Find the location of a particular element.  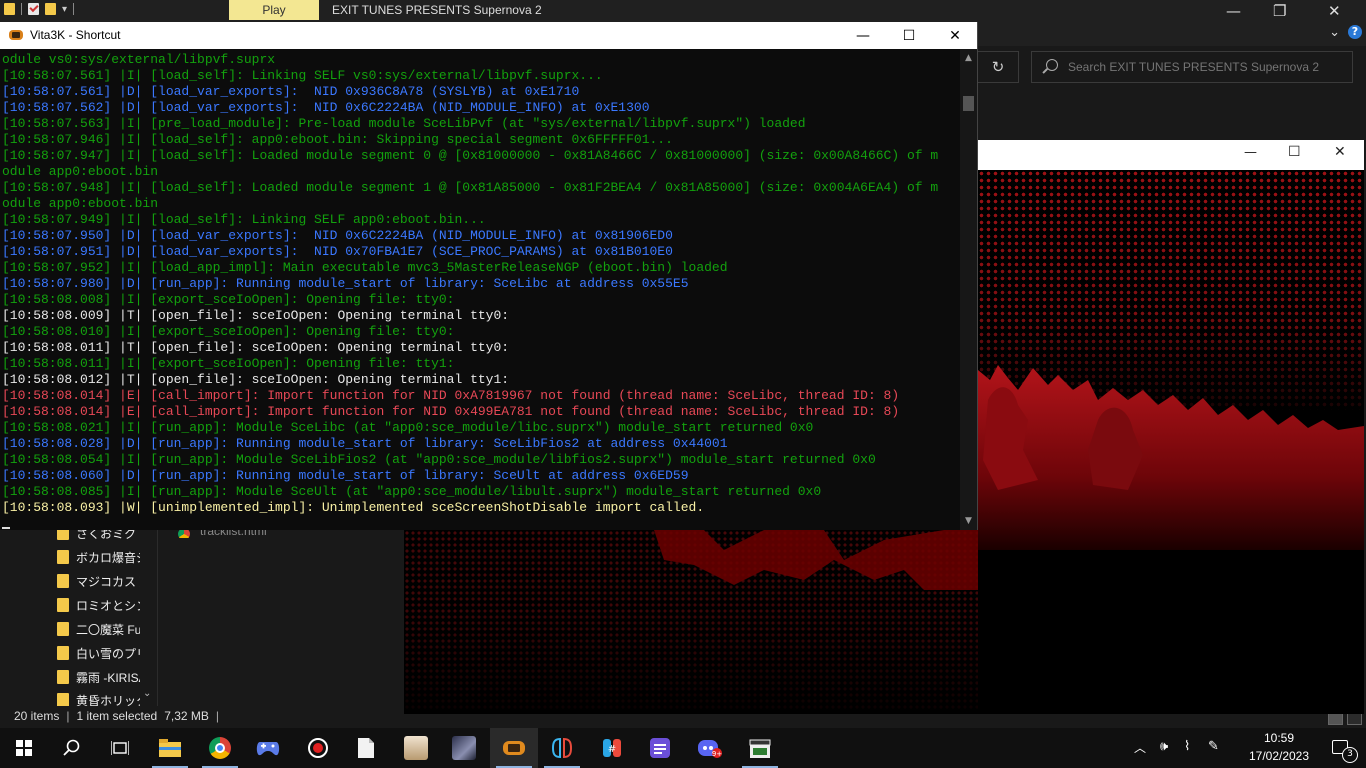

clock-date: 17/02/2023 is located at coordinates (1279, 756).